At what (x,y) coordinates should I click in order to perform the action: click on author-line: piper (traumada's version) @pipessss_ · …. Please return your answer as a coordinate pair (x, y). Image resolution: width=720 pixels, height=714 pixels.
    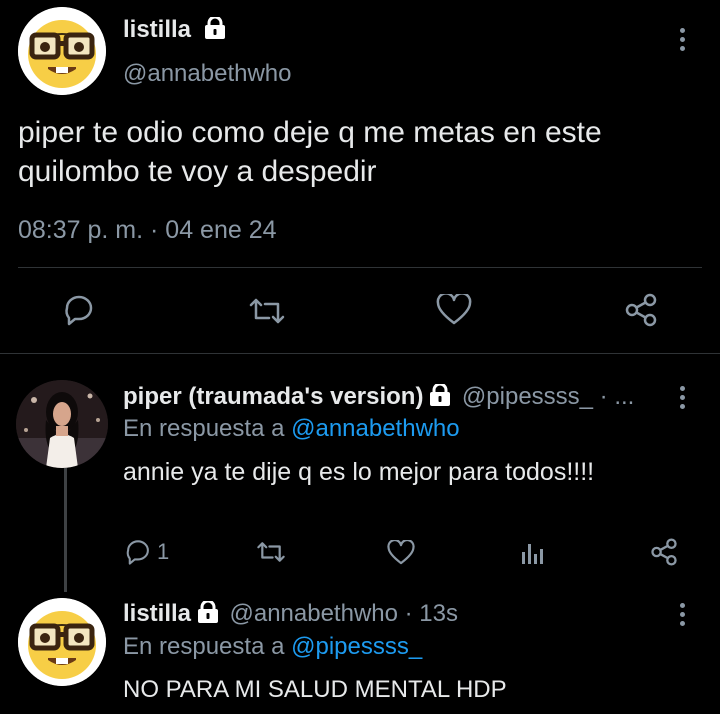
    Looking at the image, I should click on (378, 396).